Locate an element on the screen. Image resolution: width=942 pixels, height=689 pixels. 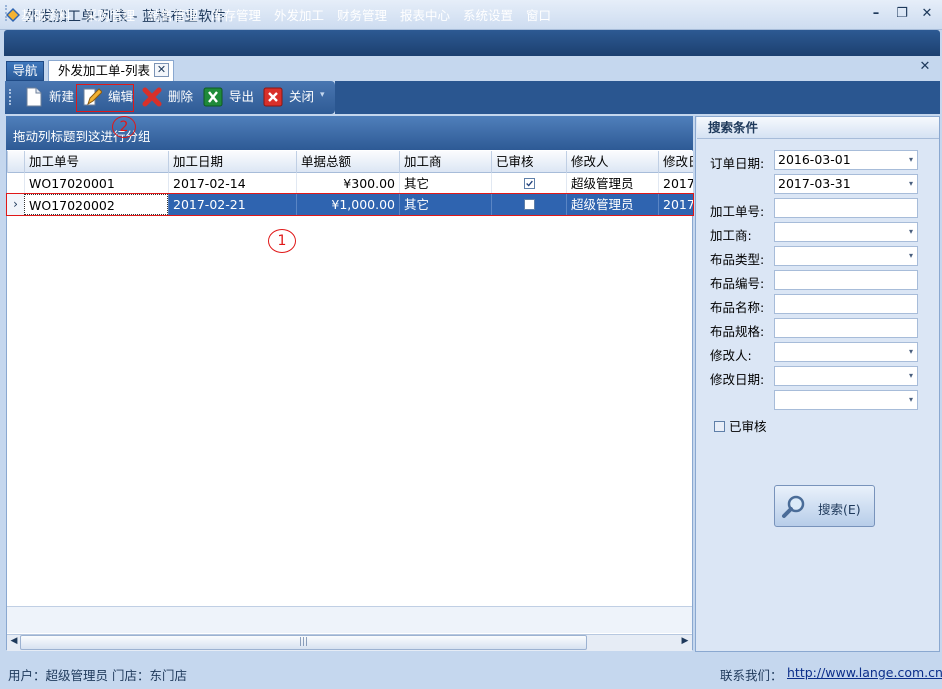
restore-button: ❐ is located at coordinates (902, 14).